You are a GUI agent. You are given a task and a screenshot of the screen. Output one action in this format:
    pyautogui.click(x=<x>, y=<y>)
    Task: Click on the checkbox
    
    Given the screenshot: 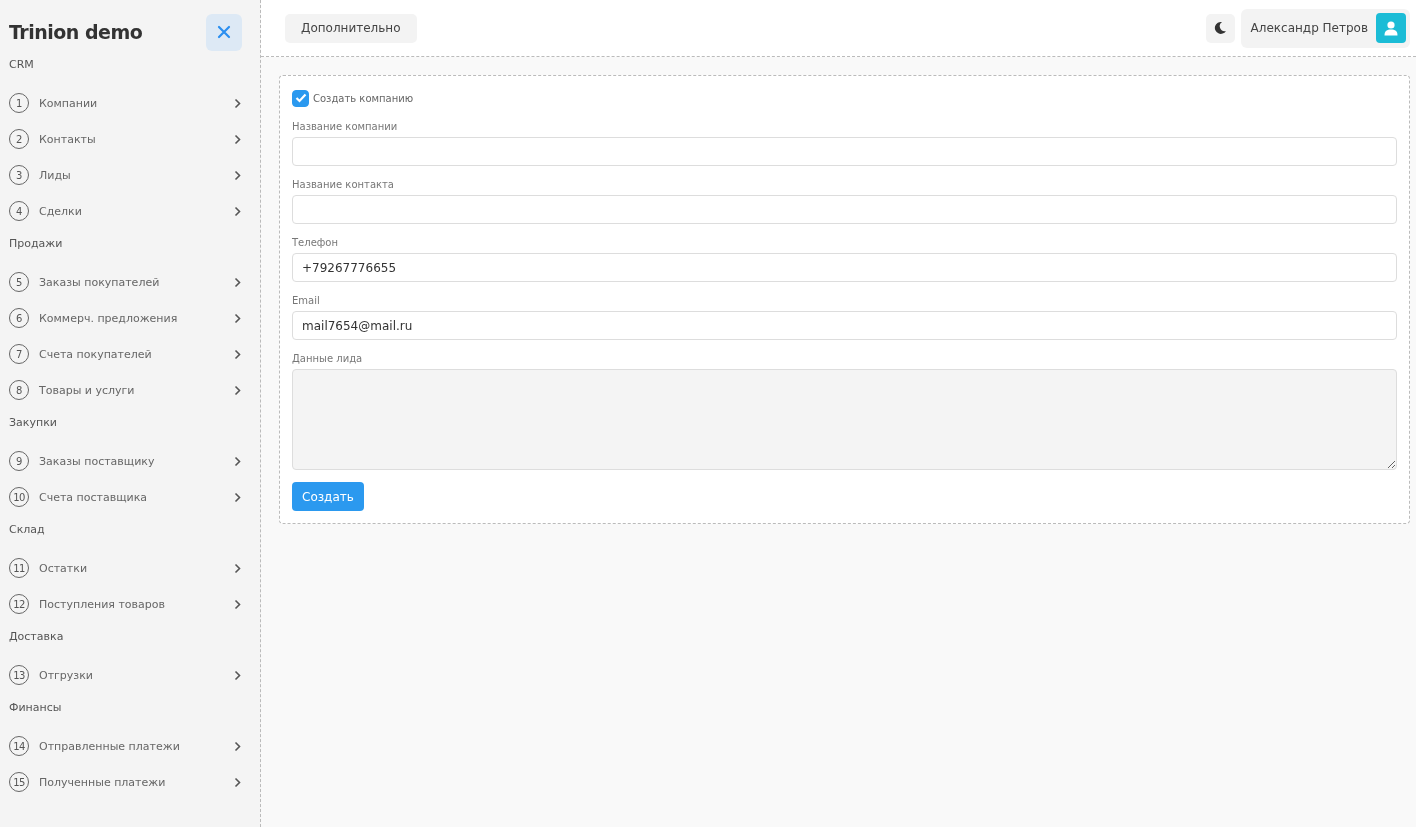 What is the action you would take?
    pyautogui.click(x=300, y=98)
    